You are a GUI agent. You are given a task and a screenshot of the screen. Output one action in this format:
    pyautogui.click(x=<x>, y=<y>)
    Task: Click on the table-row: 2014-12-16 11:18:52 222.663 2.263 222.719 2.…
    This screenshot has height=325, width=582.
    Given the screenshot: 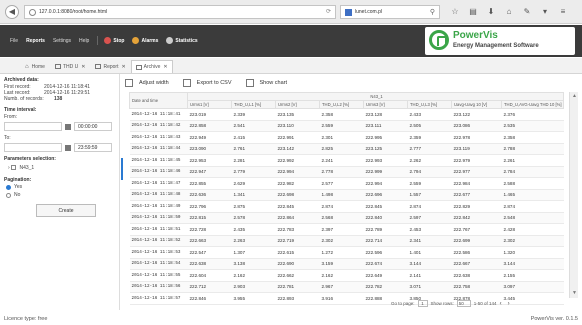 What is the action you would take?
    pyautogui.click(x=346, y=241)
    